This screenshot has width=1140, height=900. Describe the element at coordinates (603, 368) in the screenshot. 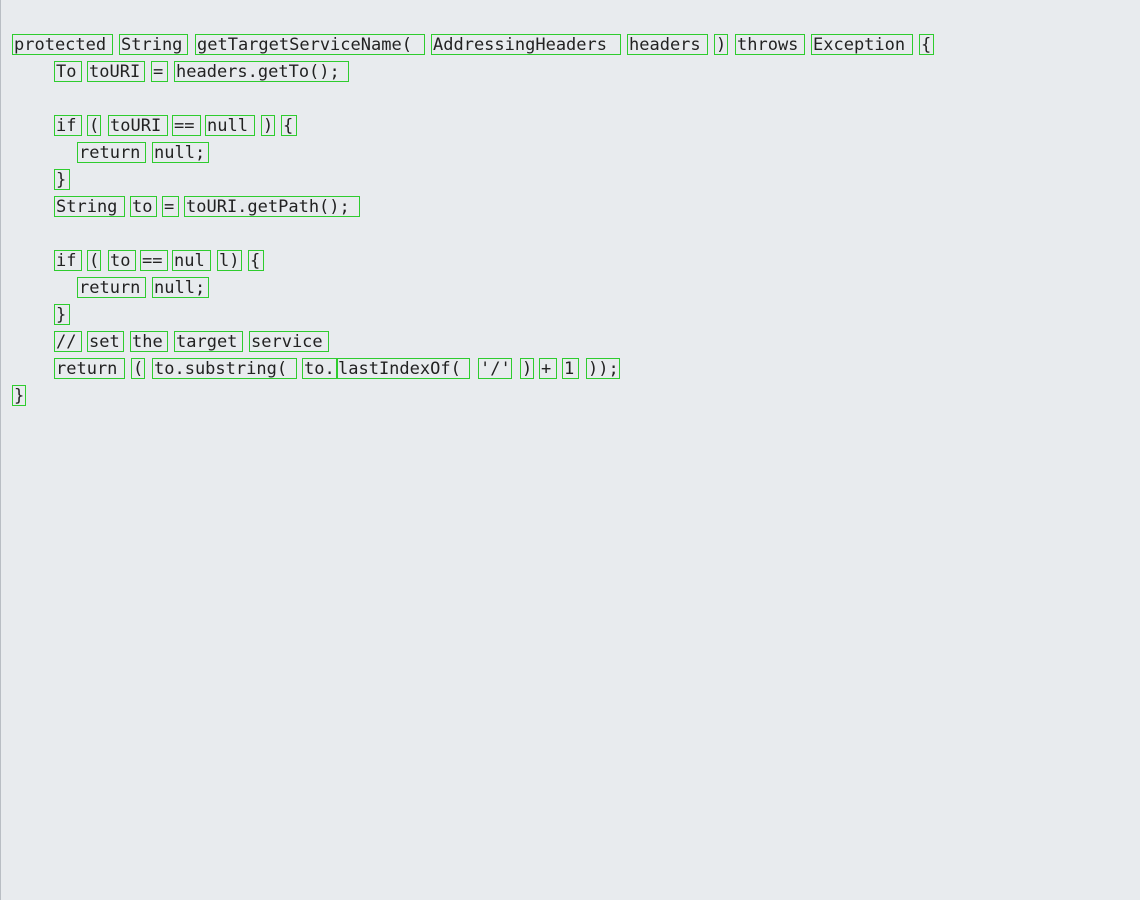

I see `code-token: ));` at that location.